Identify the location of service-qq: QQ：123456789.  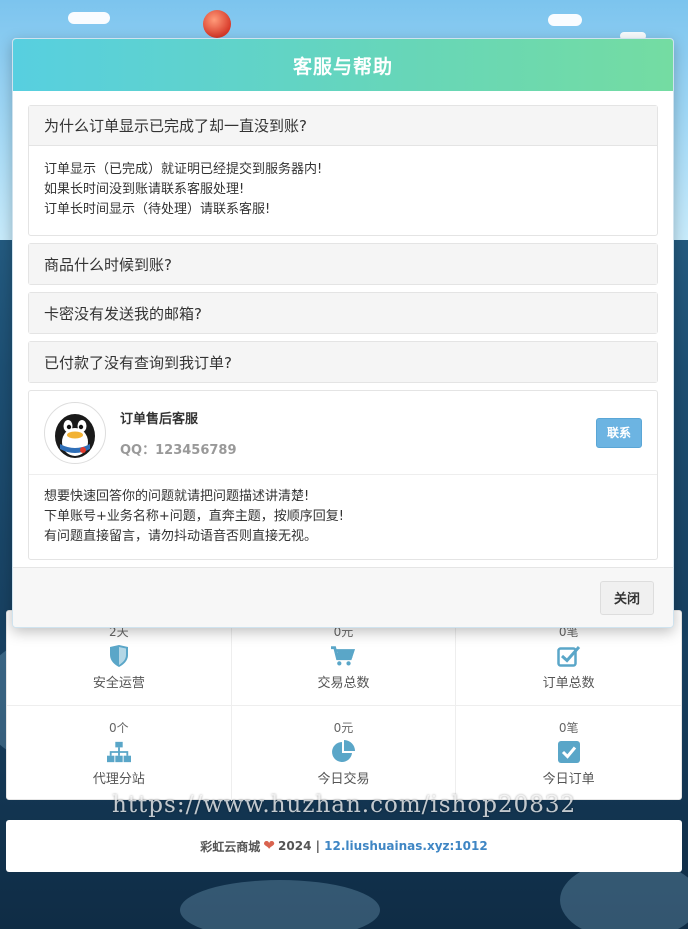
(178, 450).